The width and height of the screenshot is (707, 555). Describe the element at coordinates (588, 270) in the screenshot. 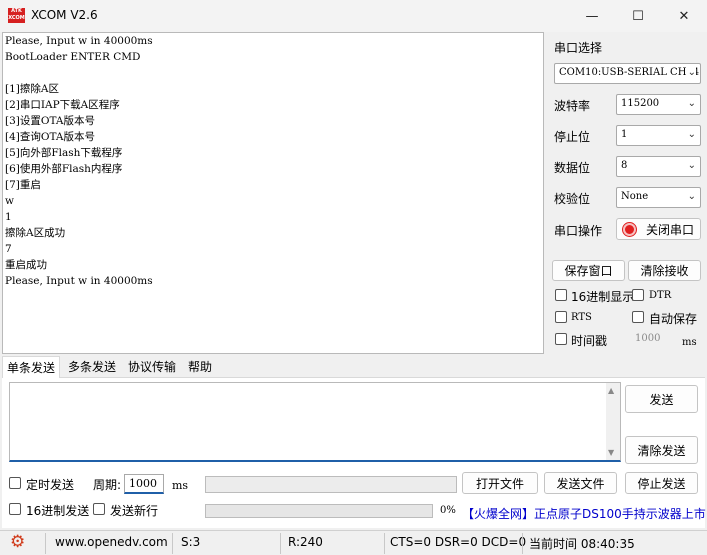

I see `save-window-button: 保存窗口` at that location.